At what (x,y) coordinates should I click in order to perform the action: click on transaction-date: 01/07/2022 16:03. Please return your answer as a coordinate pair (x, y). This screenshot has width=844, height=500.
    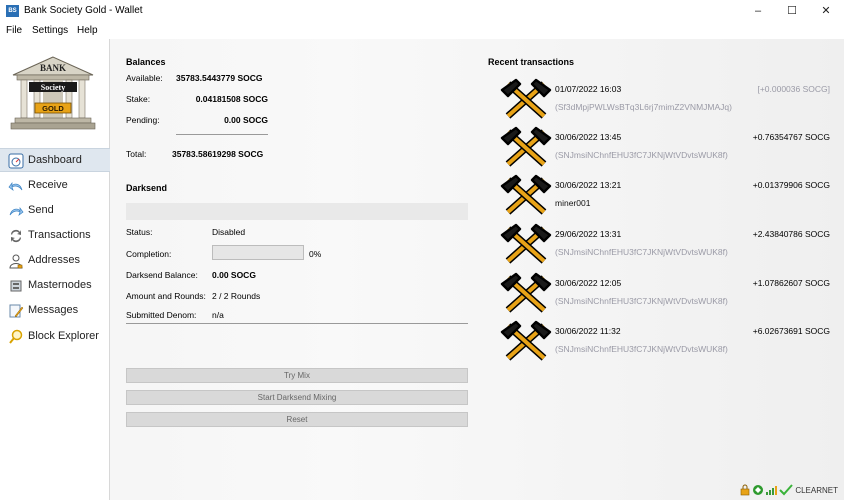
    Looking at the image, I should click on (588, 89).